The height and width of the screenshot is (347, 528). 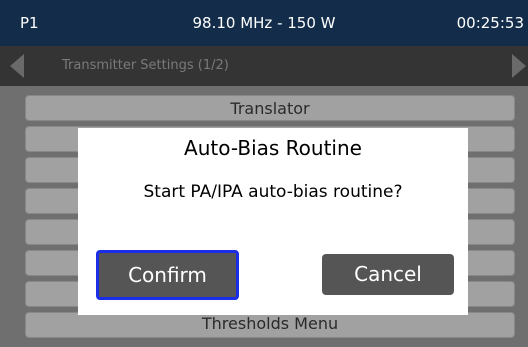 What do you see at coordinates (519, 66) in the screenshot?
I see `arrow-right-icon` at bounding box center [519, 66].